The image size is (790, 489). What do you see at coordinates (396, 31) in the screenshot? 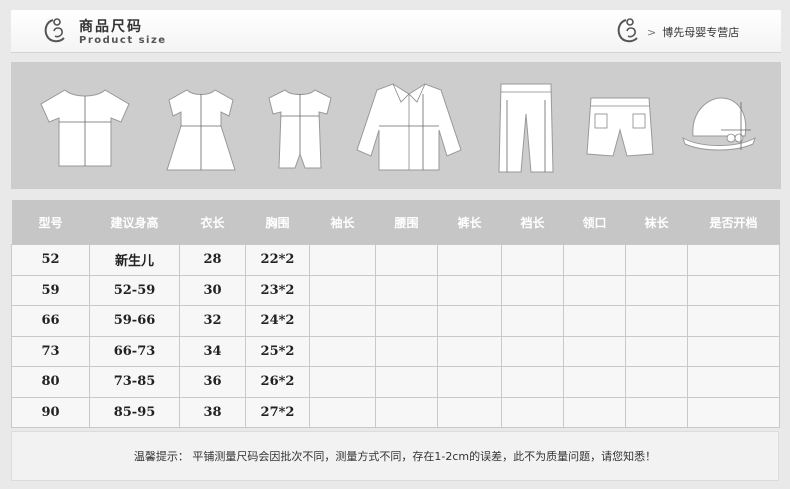
I see `page-header: 商品尺码 Product size > 博先母婴专营店` at bounding box center [396, 31].